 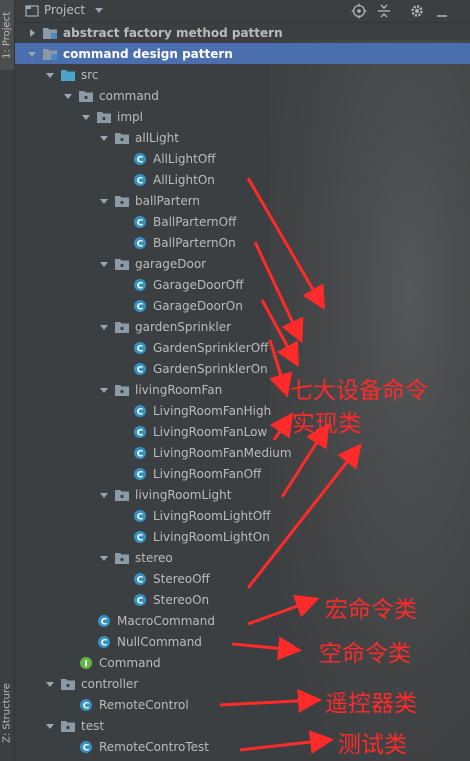 I want to click on tree-node-garden-sprinkler-off: C GardenSprinklerOff, so click(x=242, y=347).